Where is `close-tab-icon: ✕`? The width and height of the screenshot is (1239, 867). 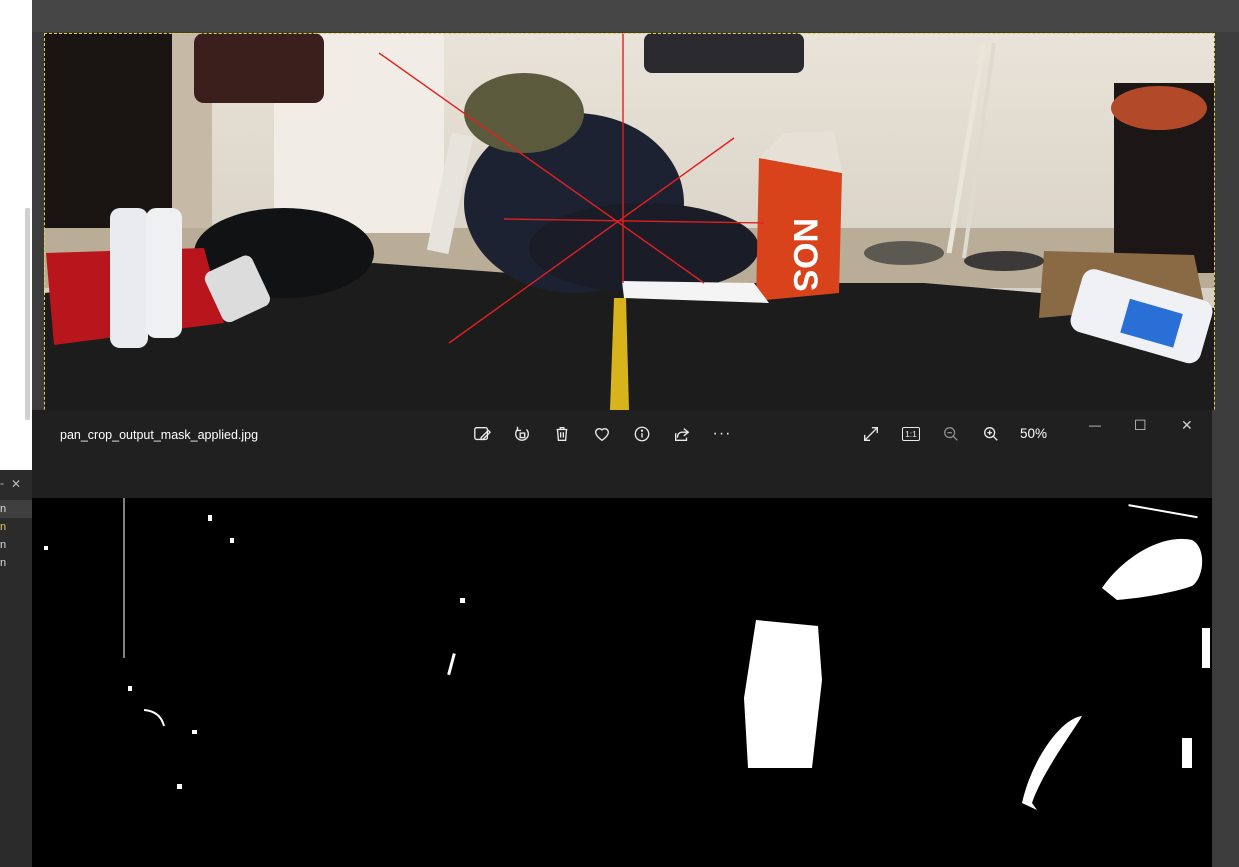
close-tab-icon: ✕ is located at coordinates (16, 484).